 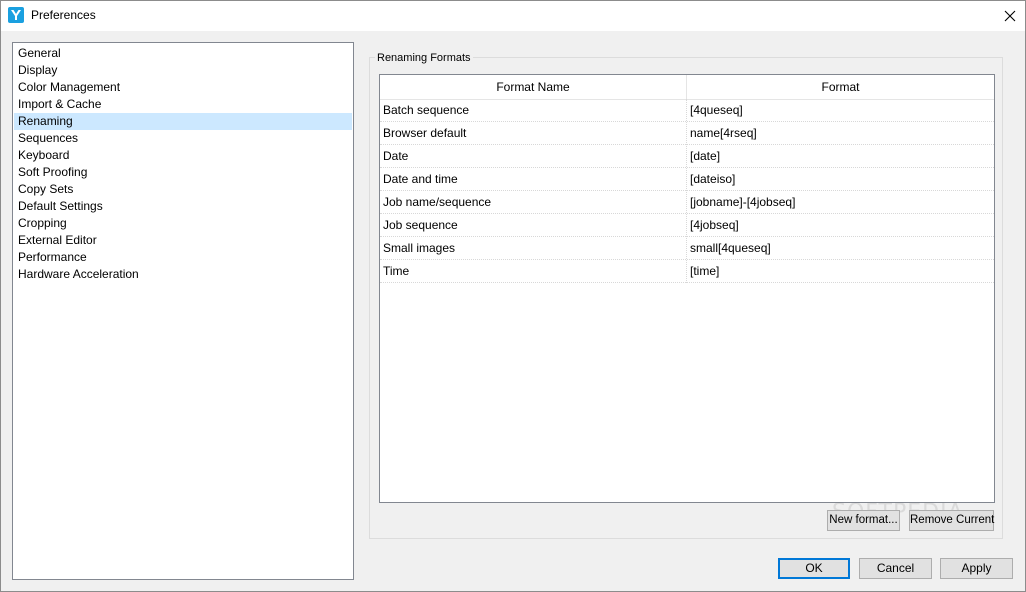 What do you see at coordinates (183, 240) in the screenshot?
I see `sidebar-item-external-editor: External Editor` at bounding box center [183, 240].